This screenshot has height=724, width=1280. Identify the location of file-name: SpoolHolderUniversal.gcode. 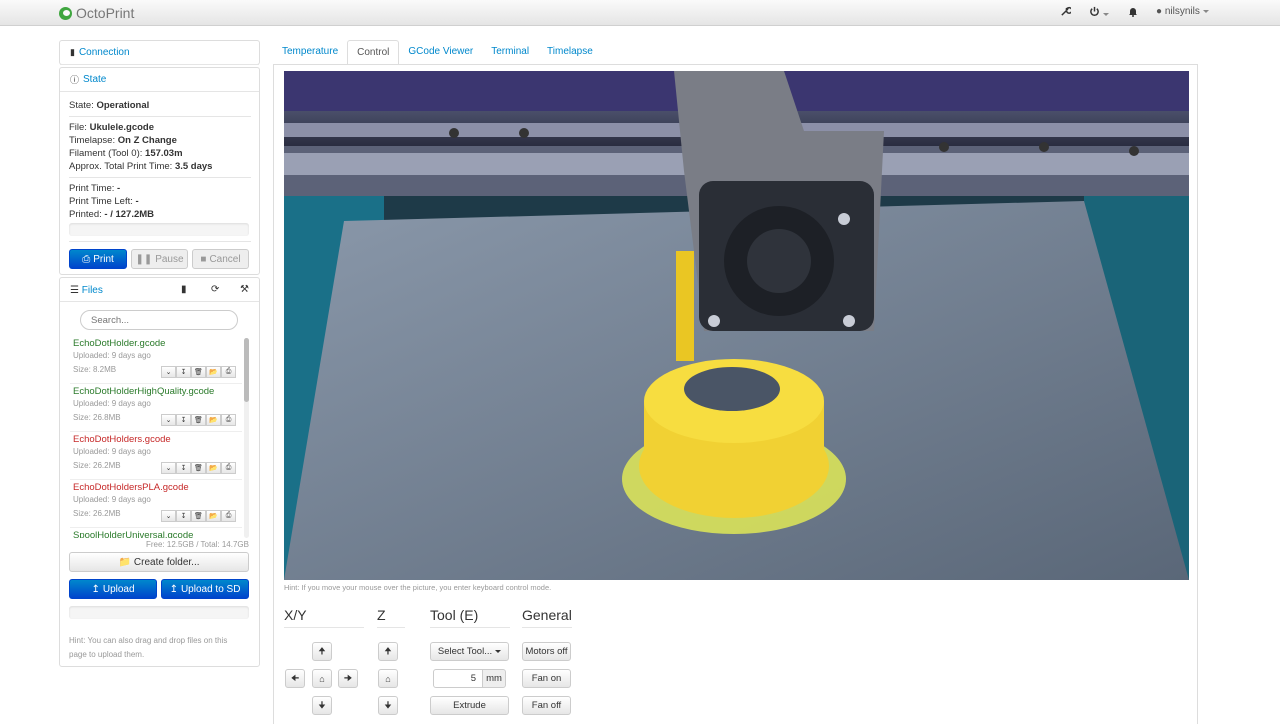
(133, 534).